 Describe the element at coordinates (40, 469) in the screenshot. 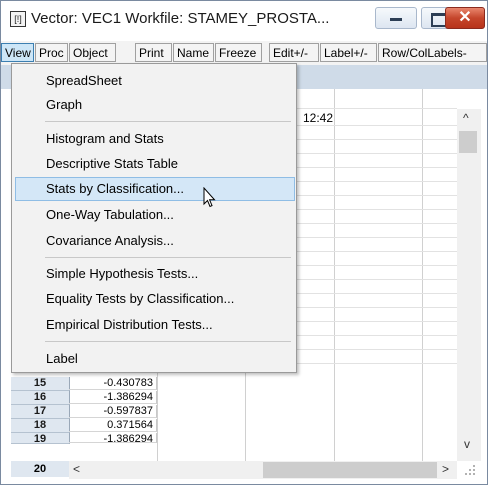

I see `row-header: 20` at that location.